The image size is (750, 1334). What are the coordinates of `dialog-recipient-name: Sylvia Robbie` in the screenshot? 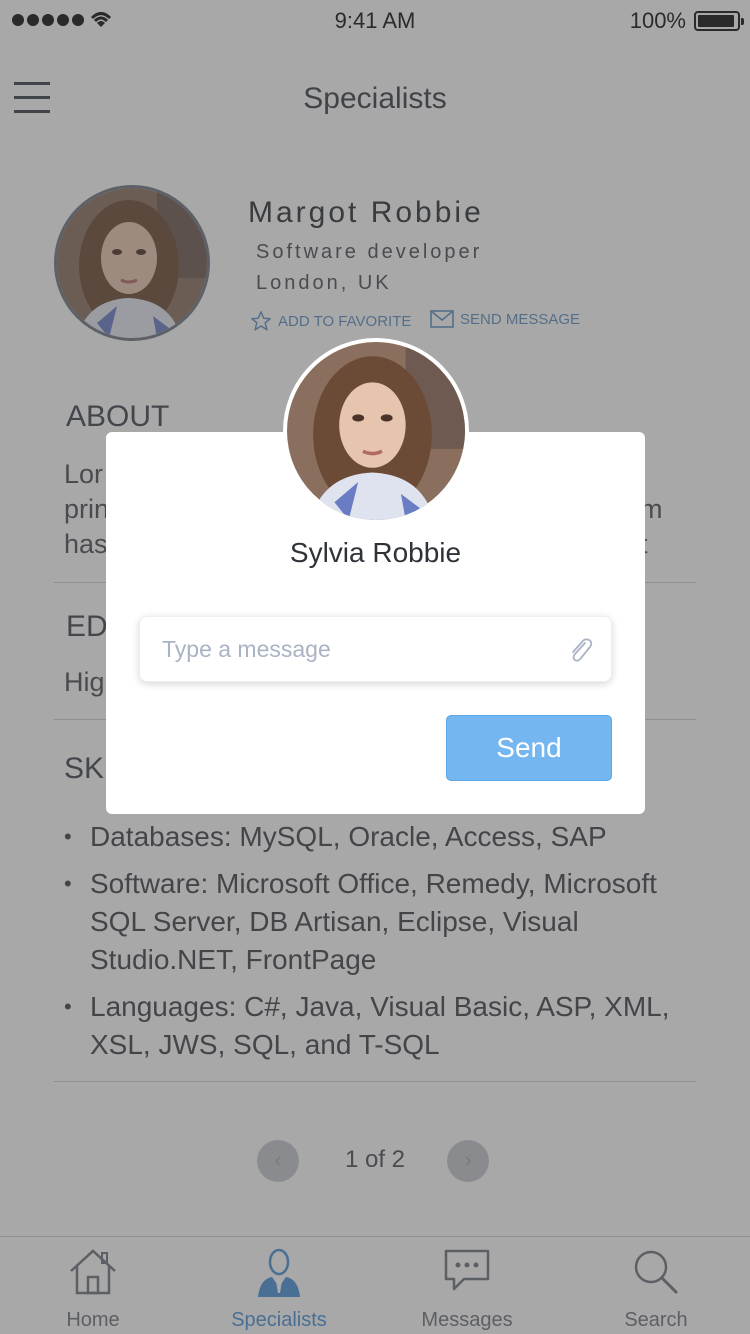 It's located at (375, 552).